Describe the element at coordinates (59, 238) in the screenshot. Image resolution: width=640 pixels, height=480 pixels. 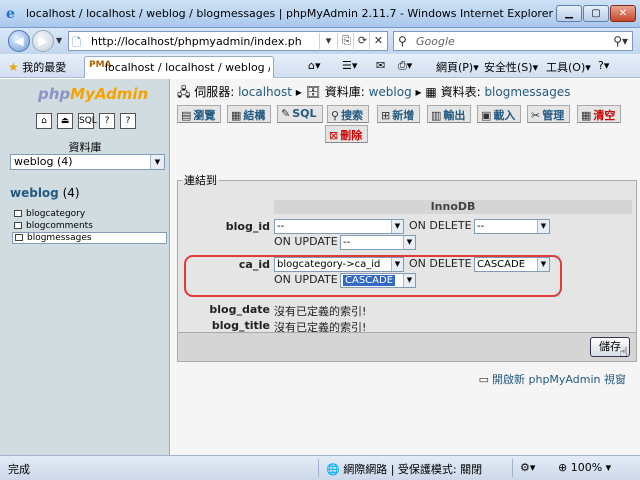
I see `table-name: blogmessages` at that location.